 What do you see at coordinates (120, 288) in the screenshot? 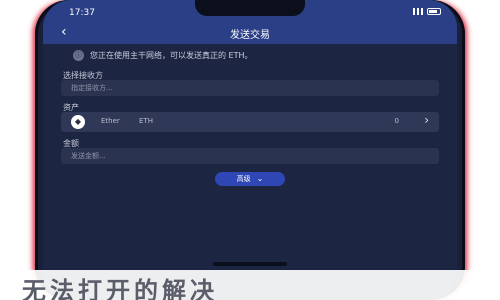
I see `caption-text: 无法打开的解决` at bounding box center [120, 288].